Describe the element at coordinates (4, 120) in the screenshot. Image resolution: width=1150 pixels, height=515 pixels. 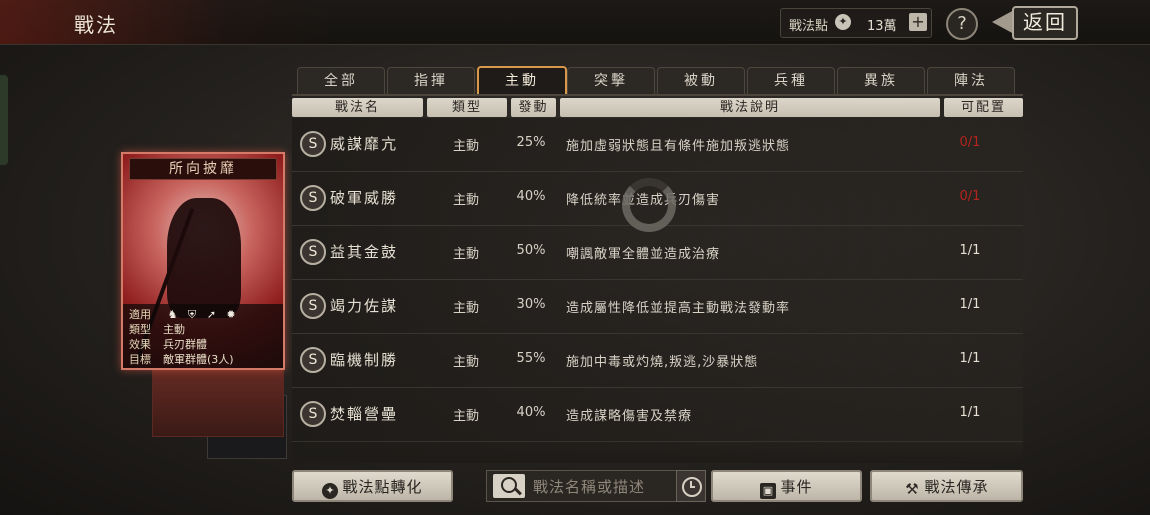
I see `side-panel-tab` at that location.